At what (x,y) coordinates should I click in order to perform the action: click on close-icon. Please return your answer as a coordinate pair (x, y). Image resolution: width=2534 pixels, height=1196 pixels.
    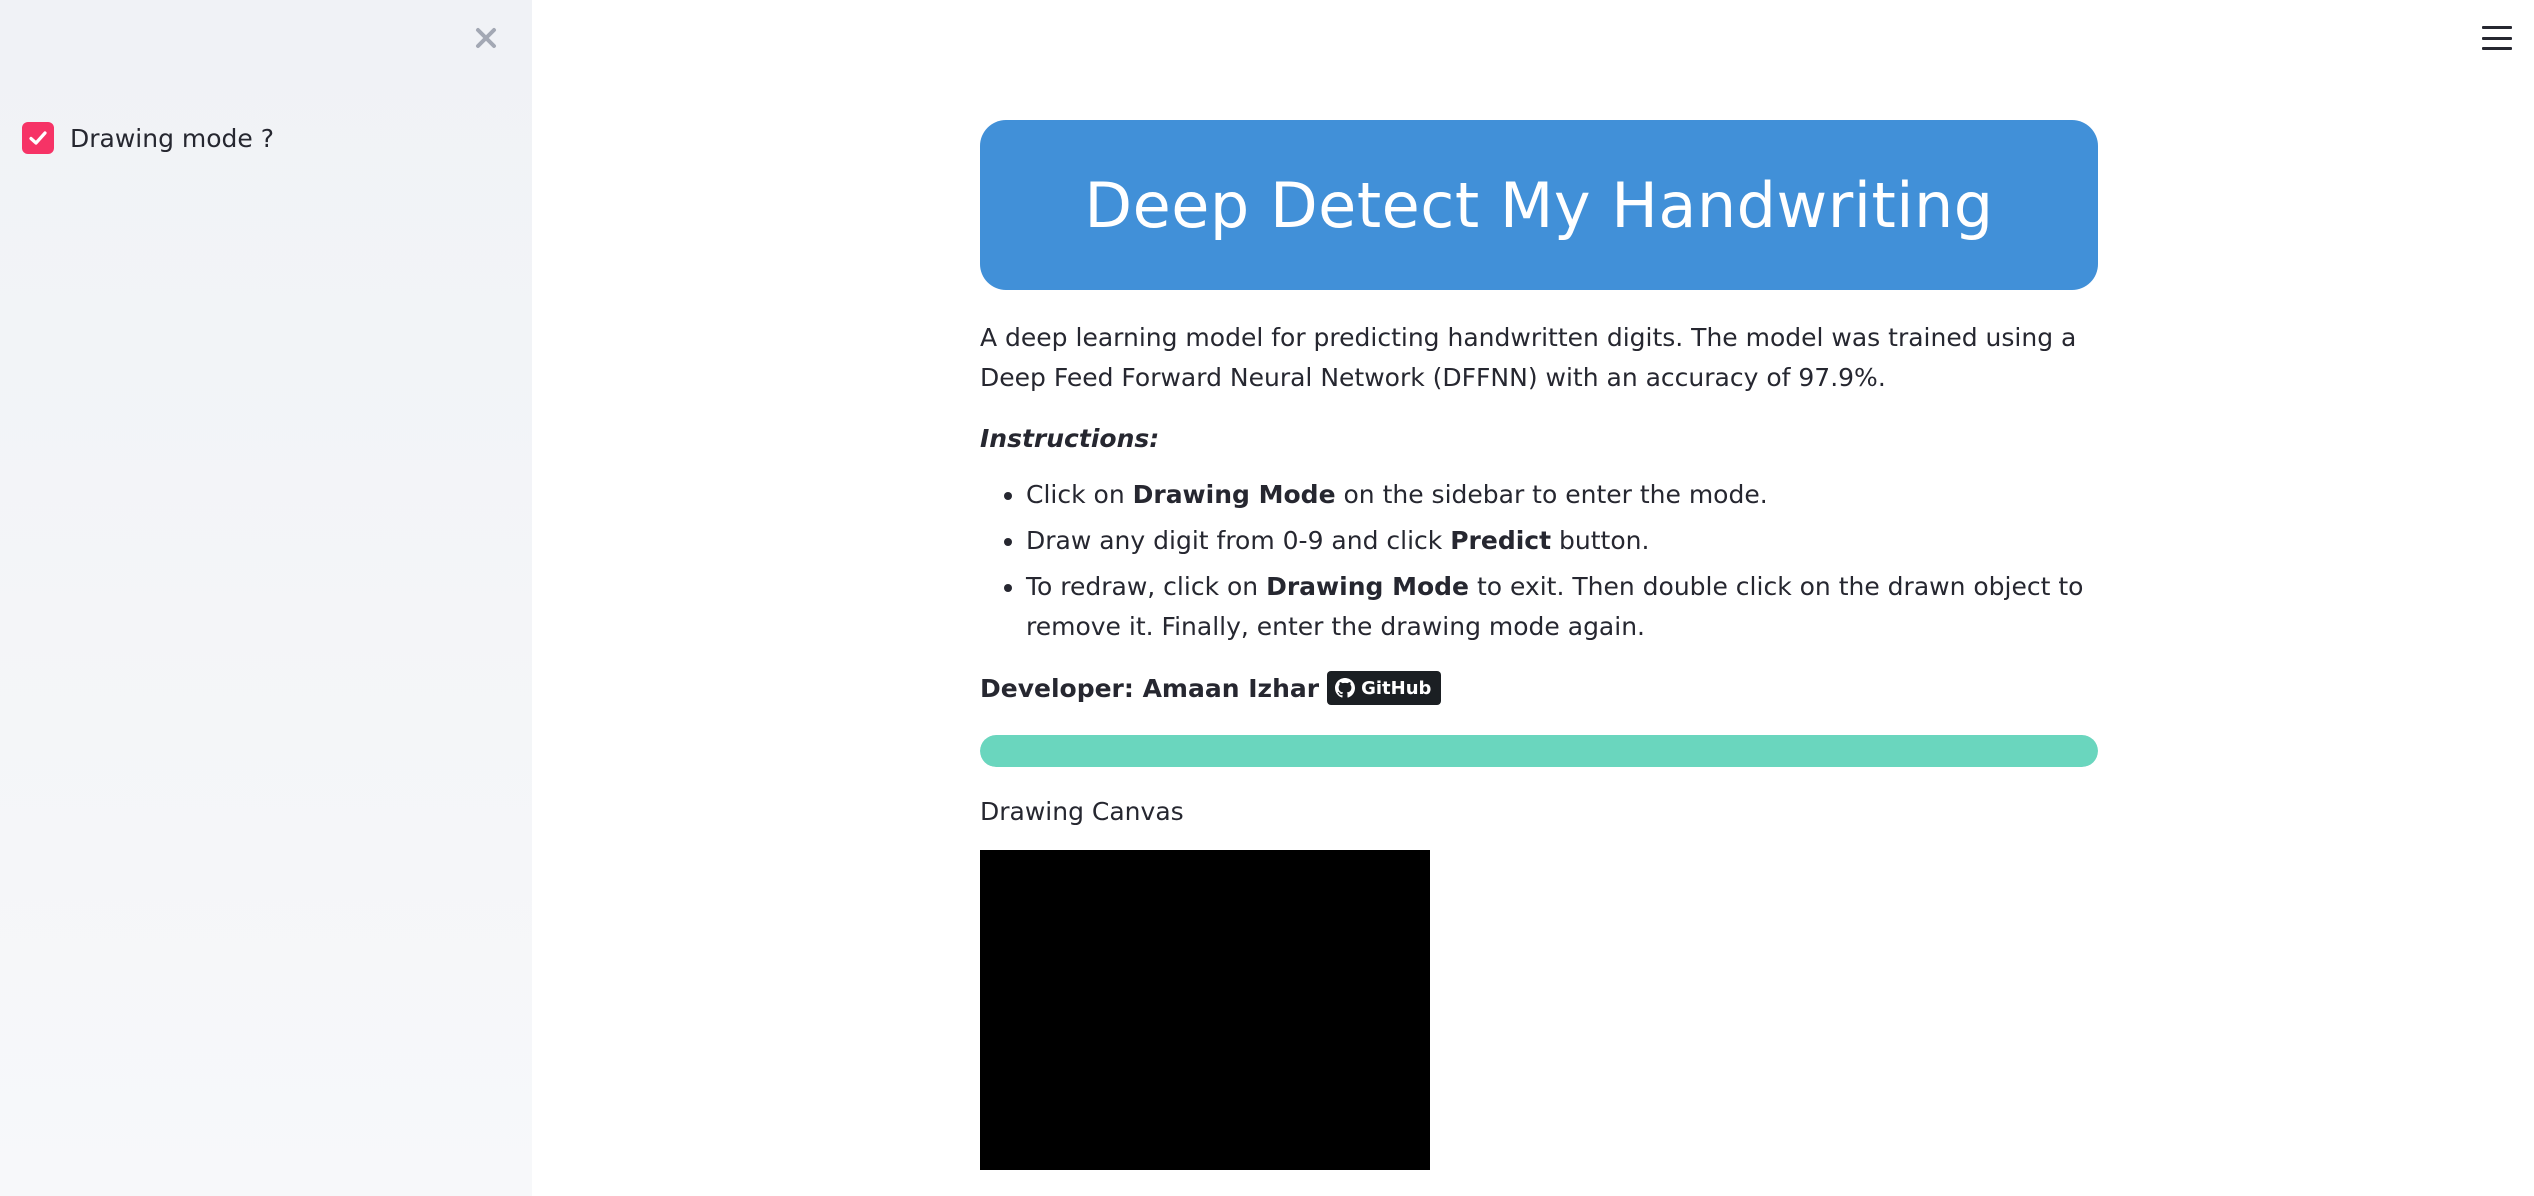
    Looking at the image, I should click on (486, 38).